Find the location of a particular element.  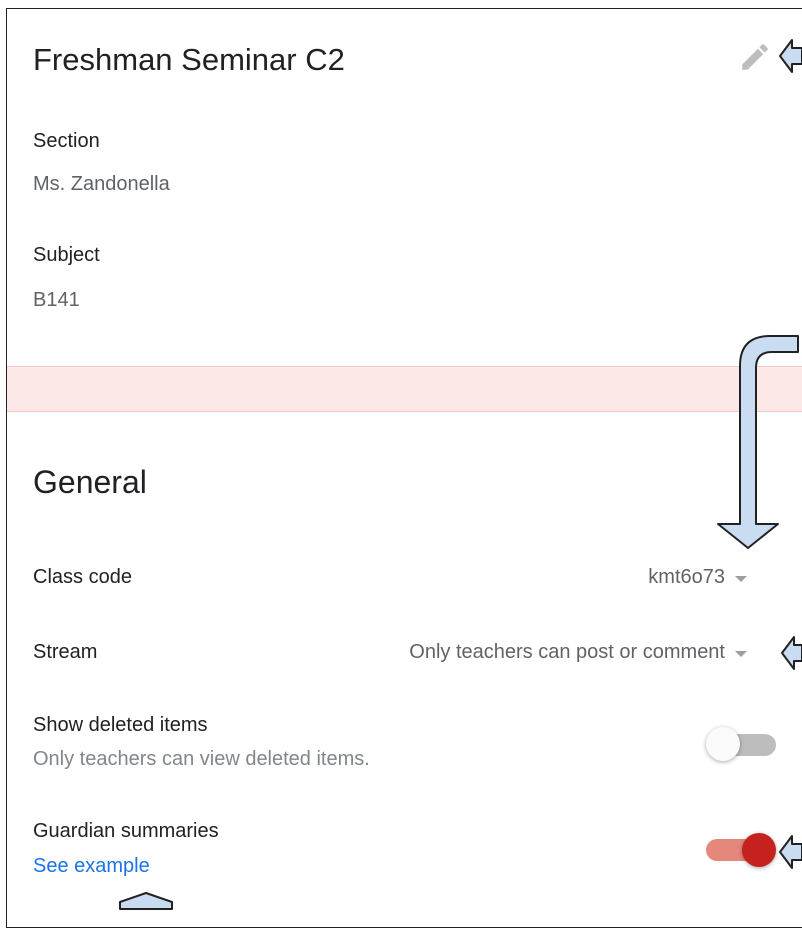

bent-arrow-icon is located at coordinates (758, 442).